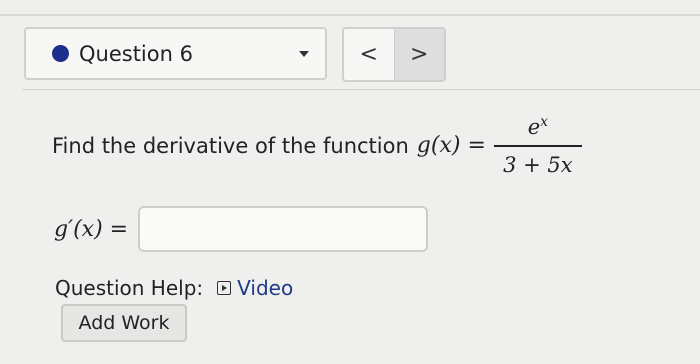 Image resolution: width=700 pixels, height=364 pixels. What do you see at coordinates (361, 89) in the screenshot?
I see `header-divider` at bounding box center [361, 89].